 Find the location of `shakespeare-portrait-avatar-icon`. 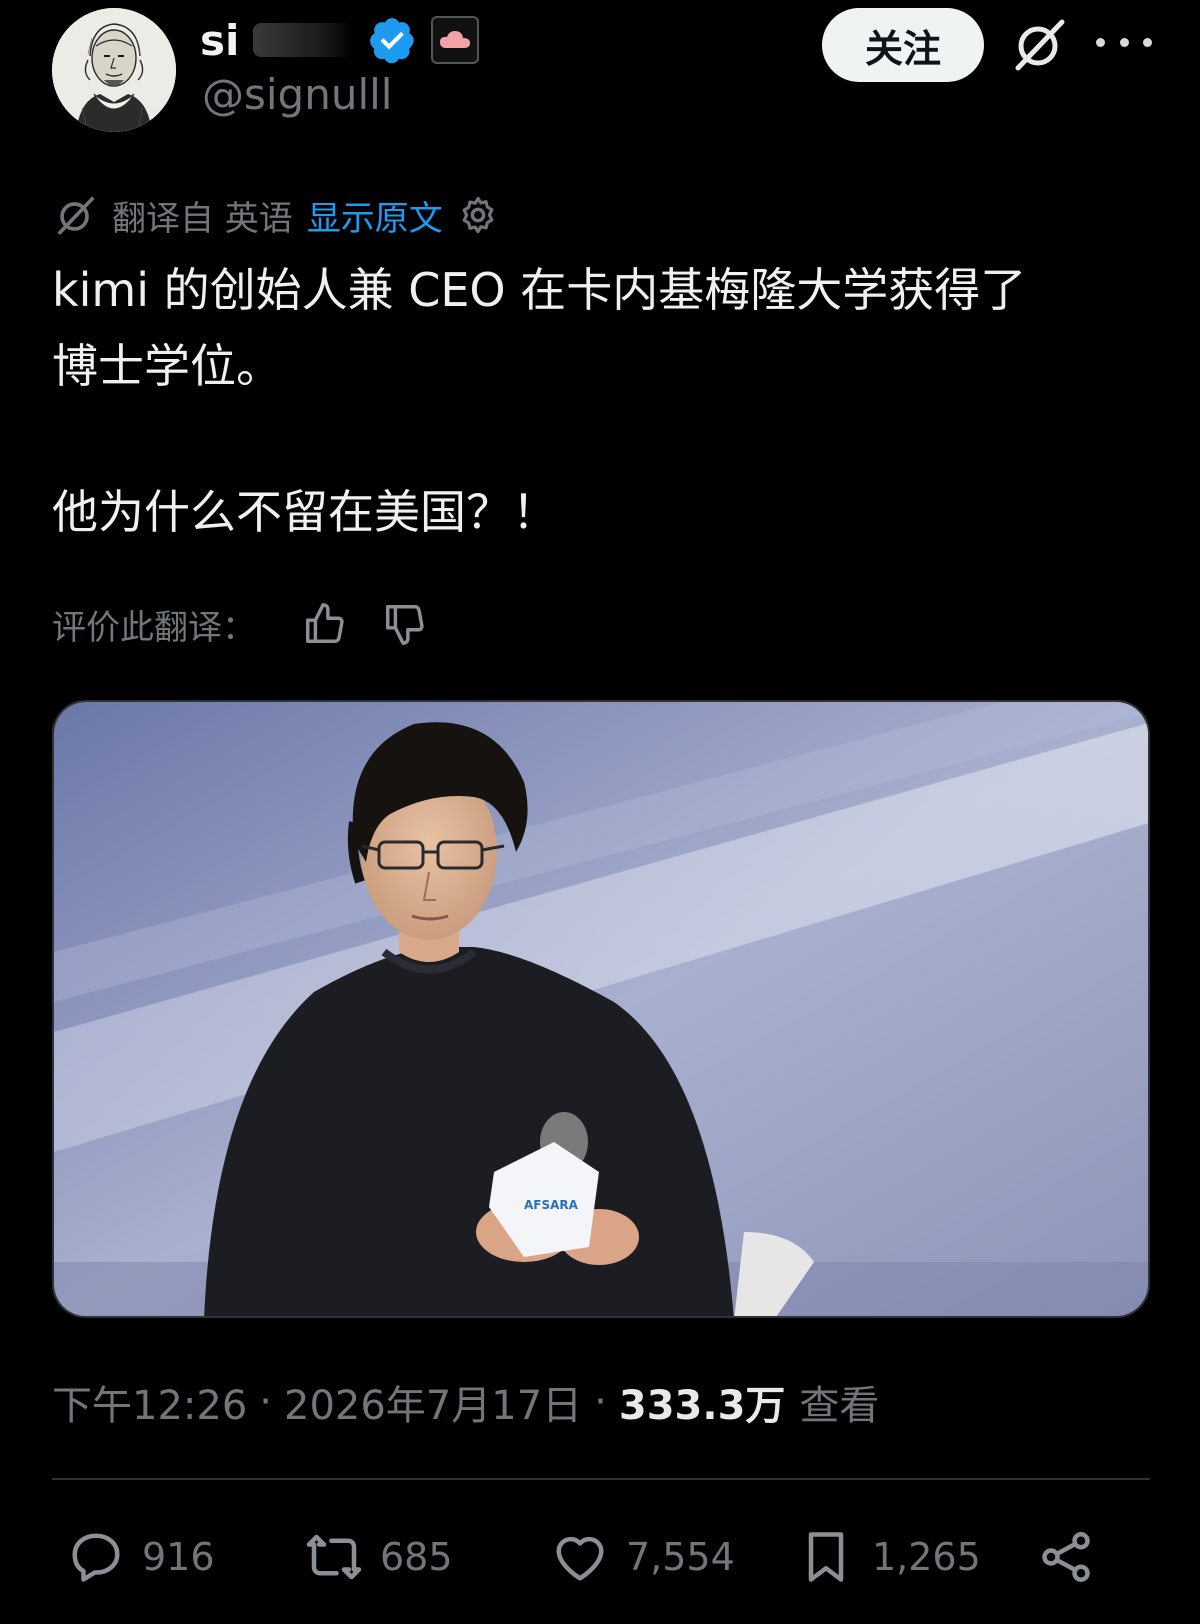

shakespeare-portrait-avatar-icon is located at coordinates (114, 70).